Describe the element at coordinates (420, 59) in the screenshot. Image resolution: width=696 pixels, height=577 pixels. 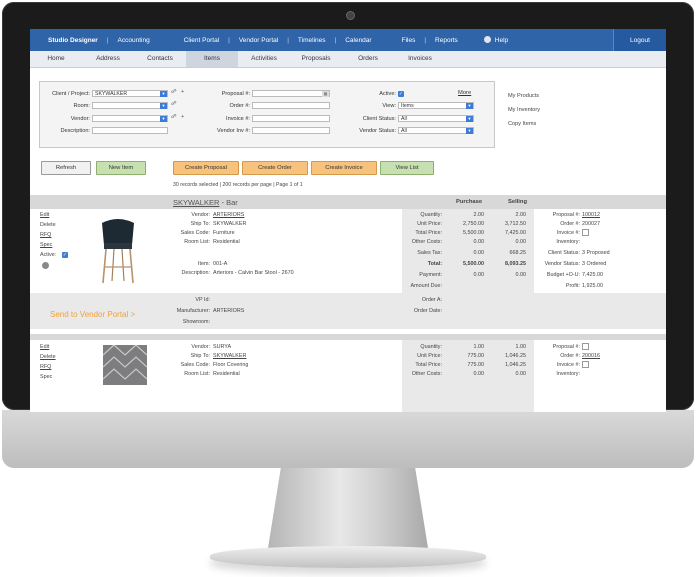
I see `tab-invoices: Invoices` at that location.